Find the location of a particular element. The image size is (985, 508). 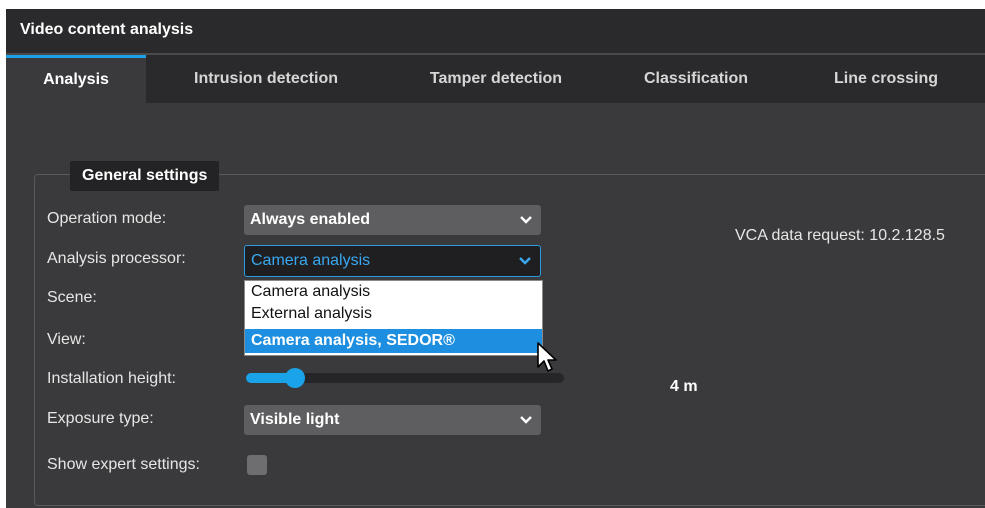

operation-mode-select: Always enabled is located at coordinates (392, 220).